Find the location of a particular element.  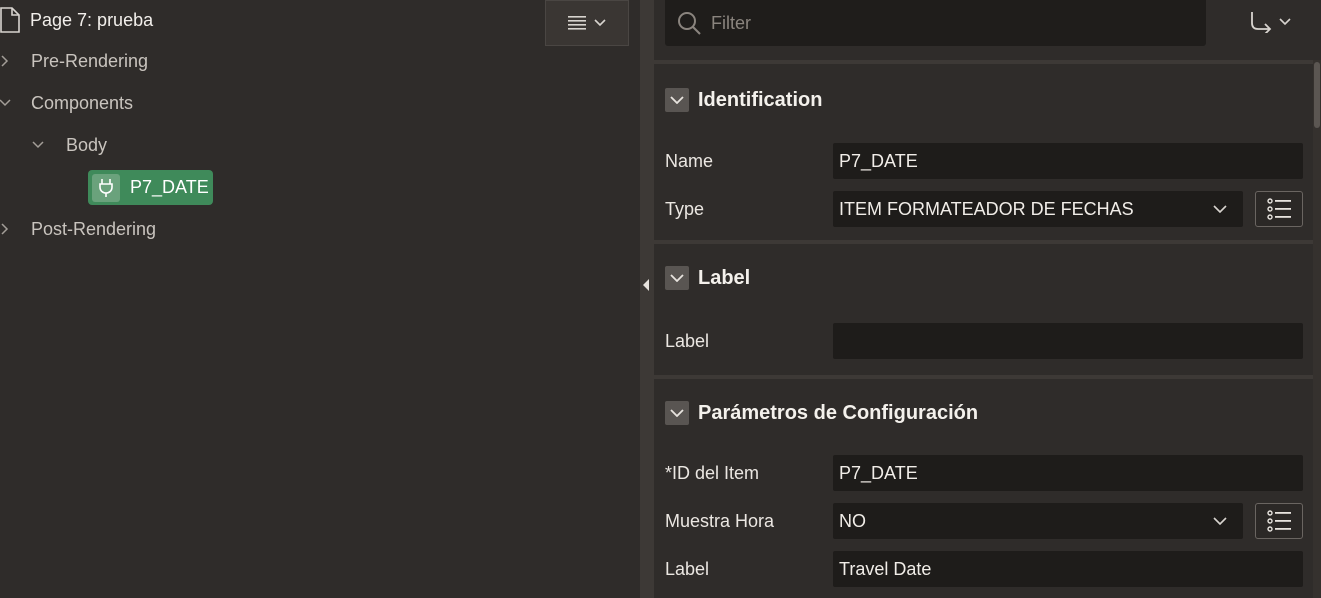

section-header: Identification is located at coordinates (743, 100).